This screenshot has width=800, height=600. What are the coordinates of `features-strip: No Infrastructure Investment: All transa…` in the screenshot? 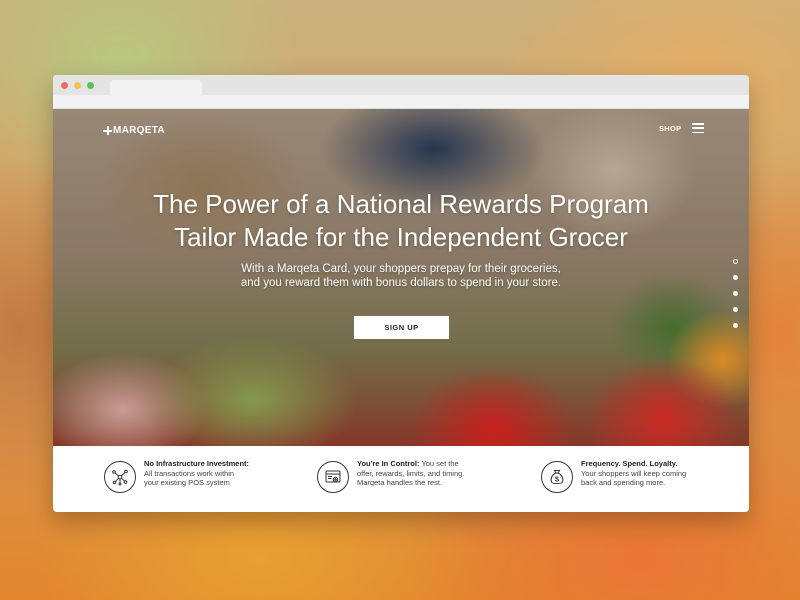 It's located at (401, 479).